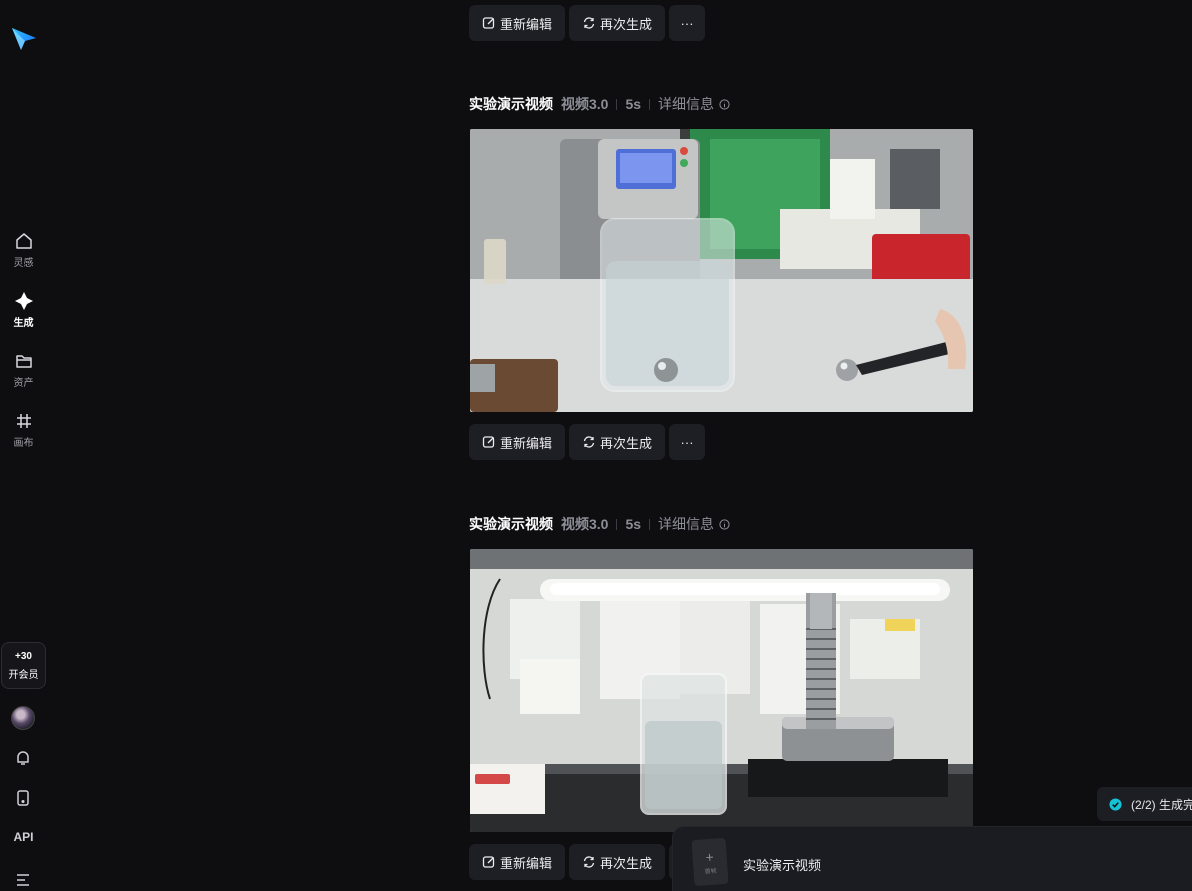 The width and height of the screenshot is (1192, 891). What do you see at coordinates (23, 656) in the screenshot?
I see `membership-points: +30` at bounding box center [23, 656].